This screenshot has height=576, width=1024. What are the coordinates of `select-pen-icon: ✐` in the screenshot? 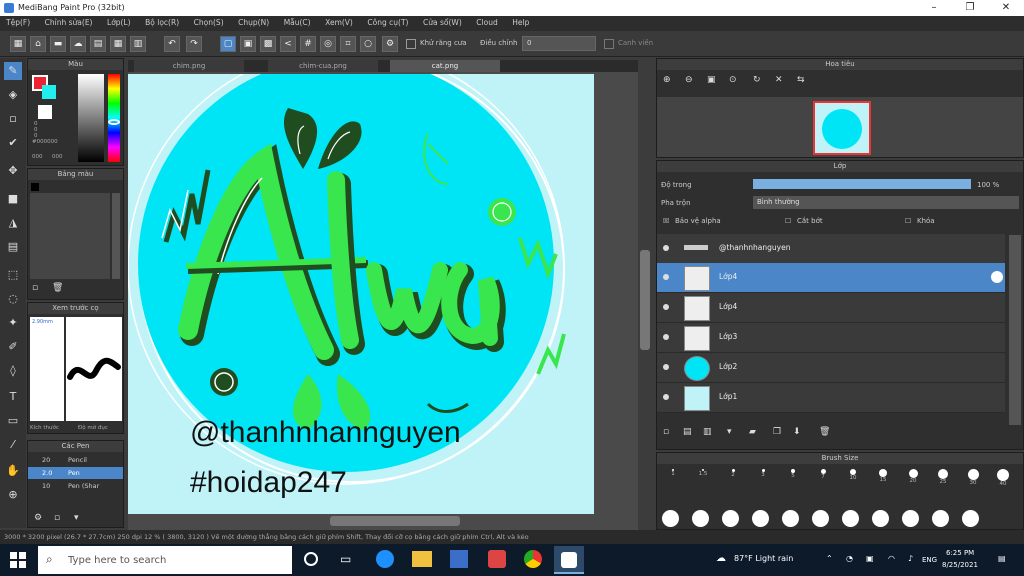 It's located at (13, 347).